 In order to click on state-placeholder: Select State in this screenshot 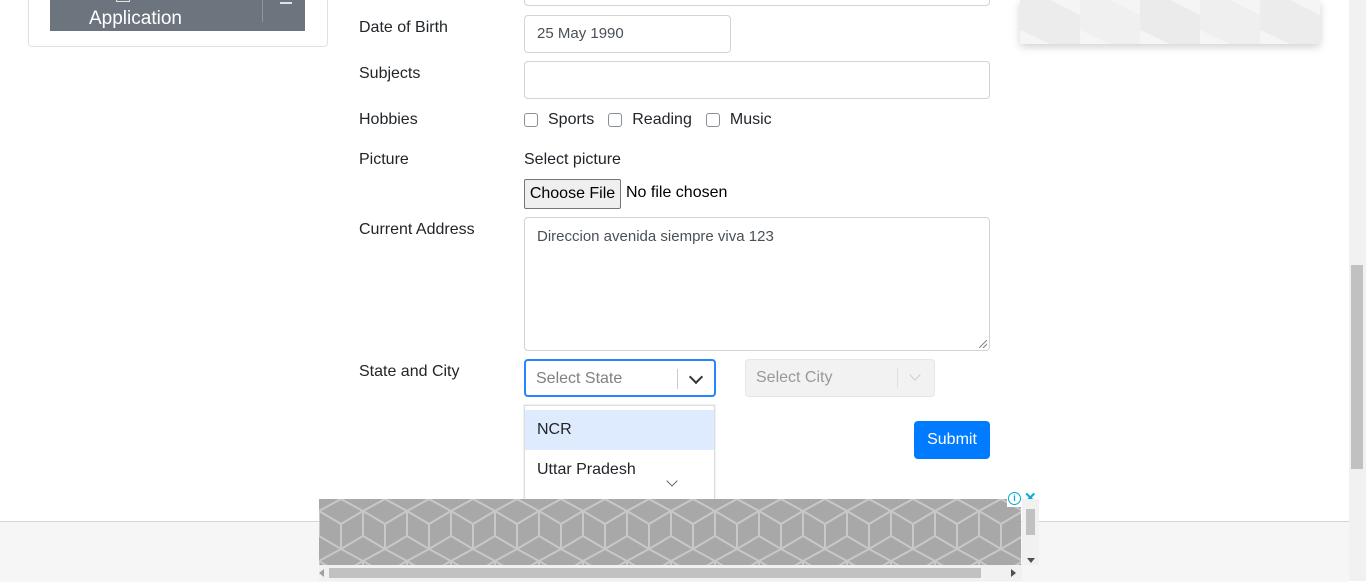, I will do `click(579, 378)`.